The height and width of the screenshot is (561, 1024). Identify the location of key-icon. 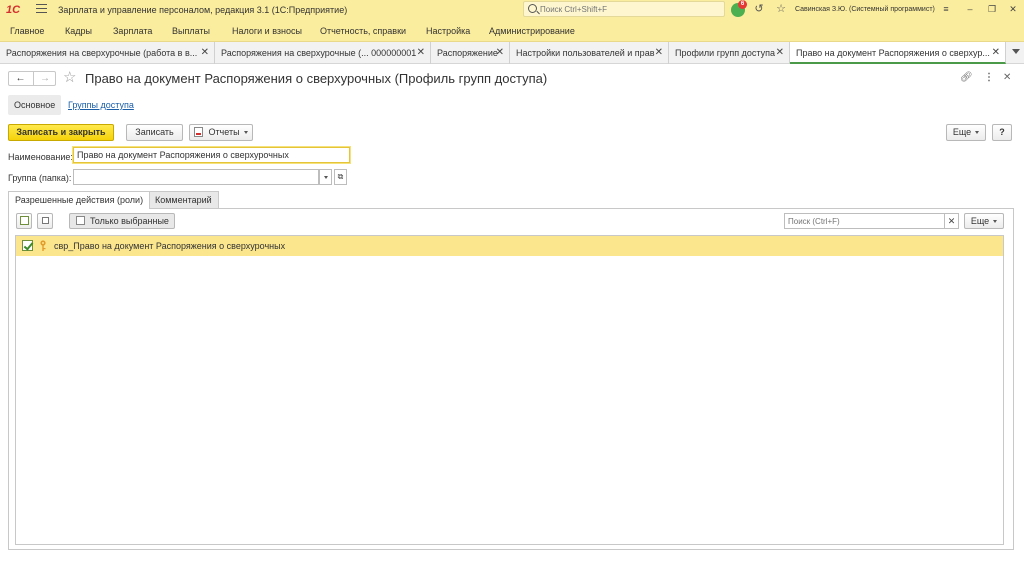
(43, 245).